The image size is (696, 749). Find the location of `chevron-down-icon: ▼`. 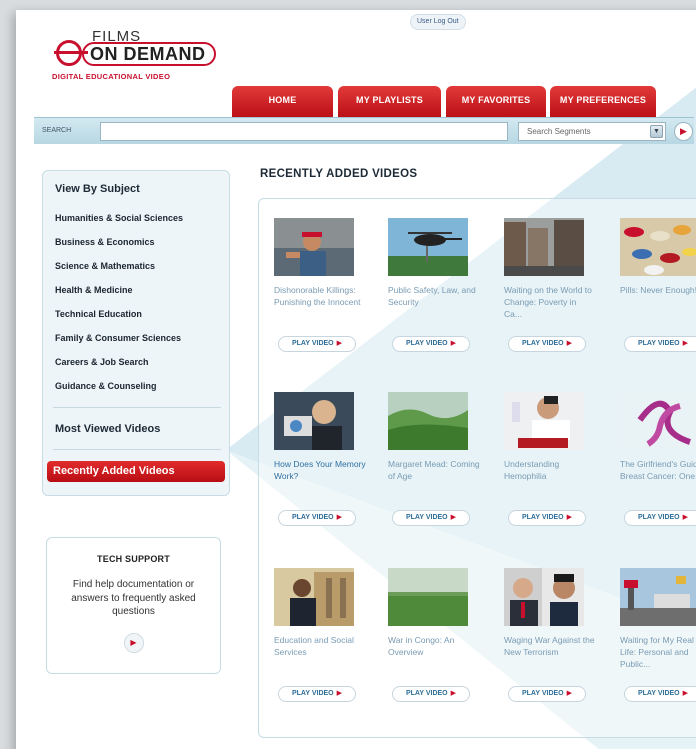

chevron-down-icon: ▼ is located at coordinates (656, 131).